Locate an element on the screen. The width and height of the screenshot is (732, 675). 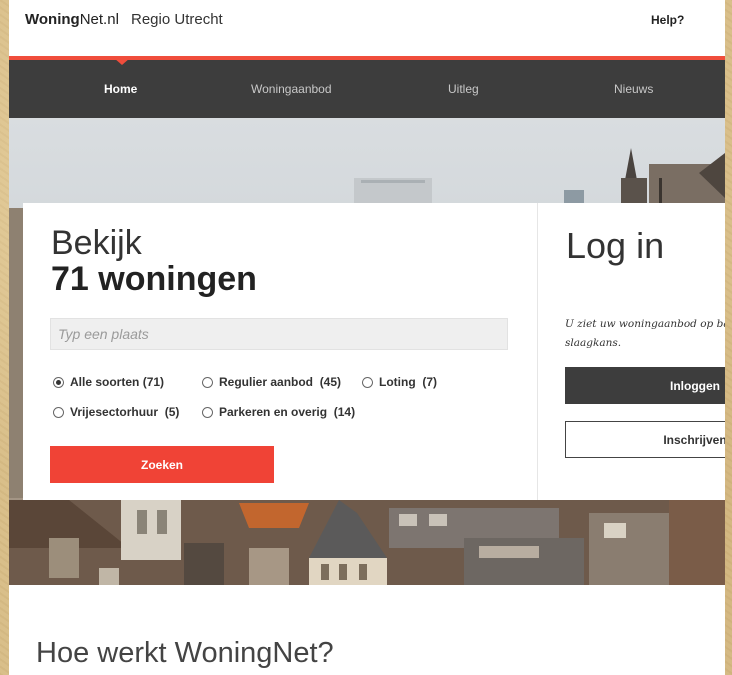
option-label: Loting is located at coordinates (397, 382).